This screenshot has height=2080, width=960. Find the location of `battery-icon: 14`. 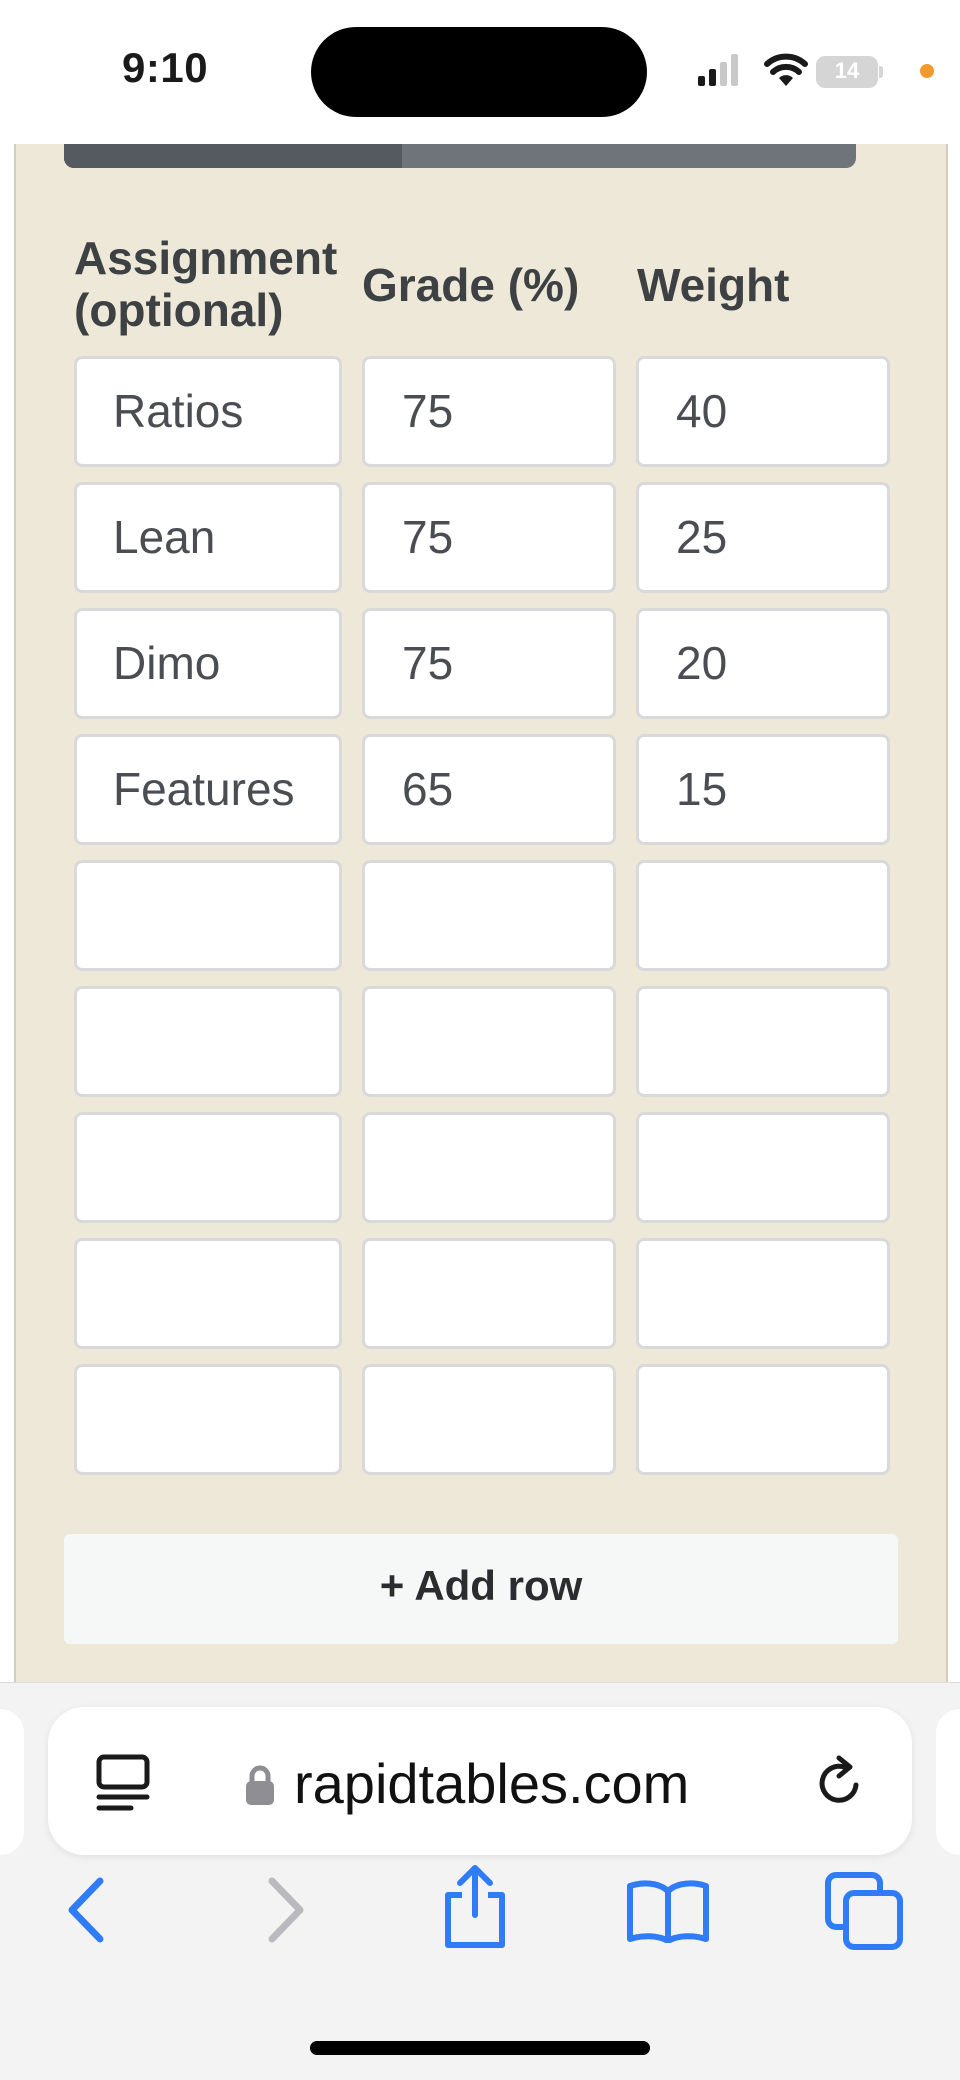

battery-icon: 14 is located at coordinates (847, 72).